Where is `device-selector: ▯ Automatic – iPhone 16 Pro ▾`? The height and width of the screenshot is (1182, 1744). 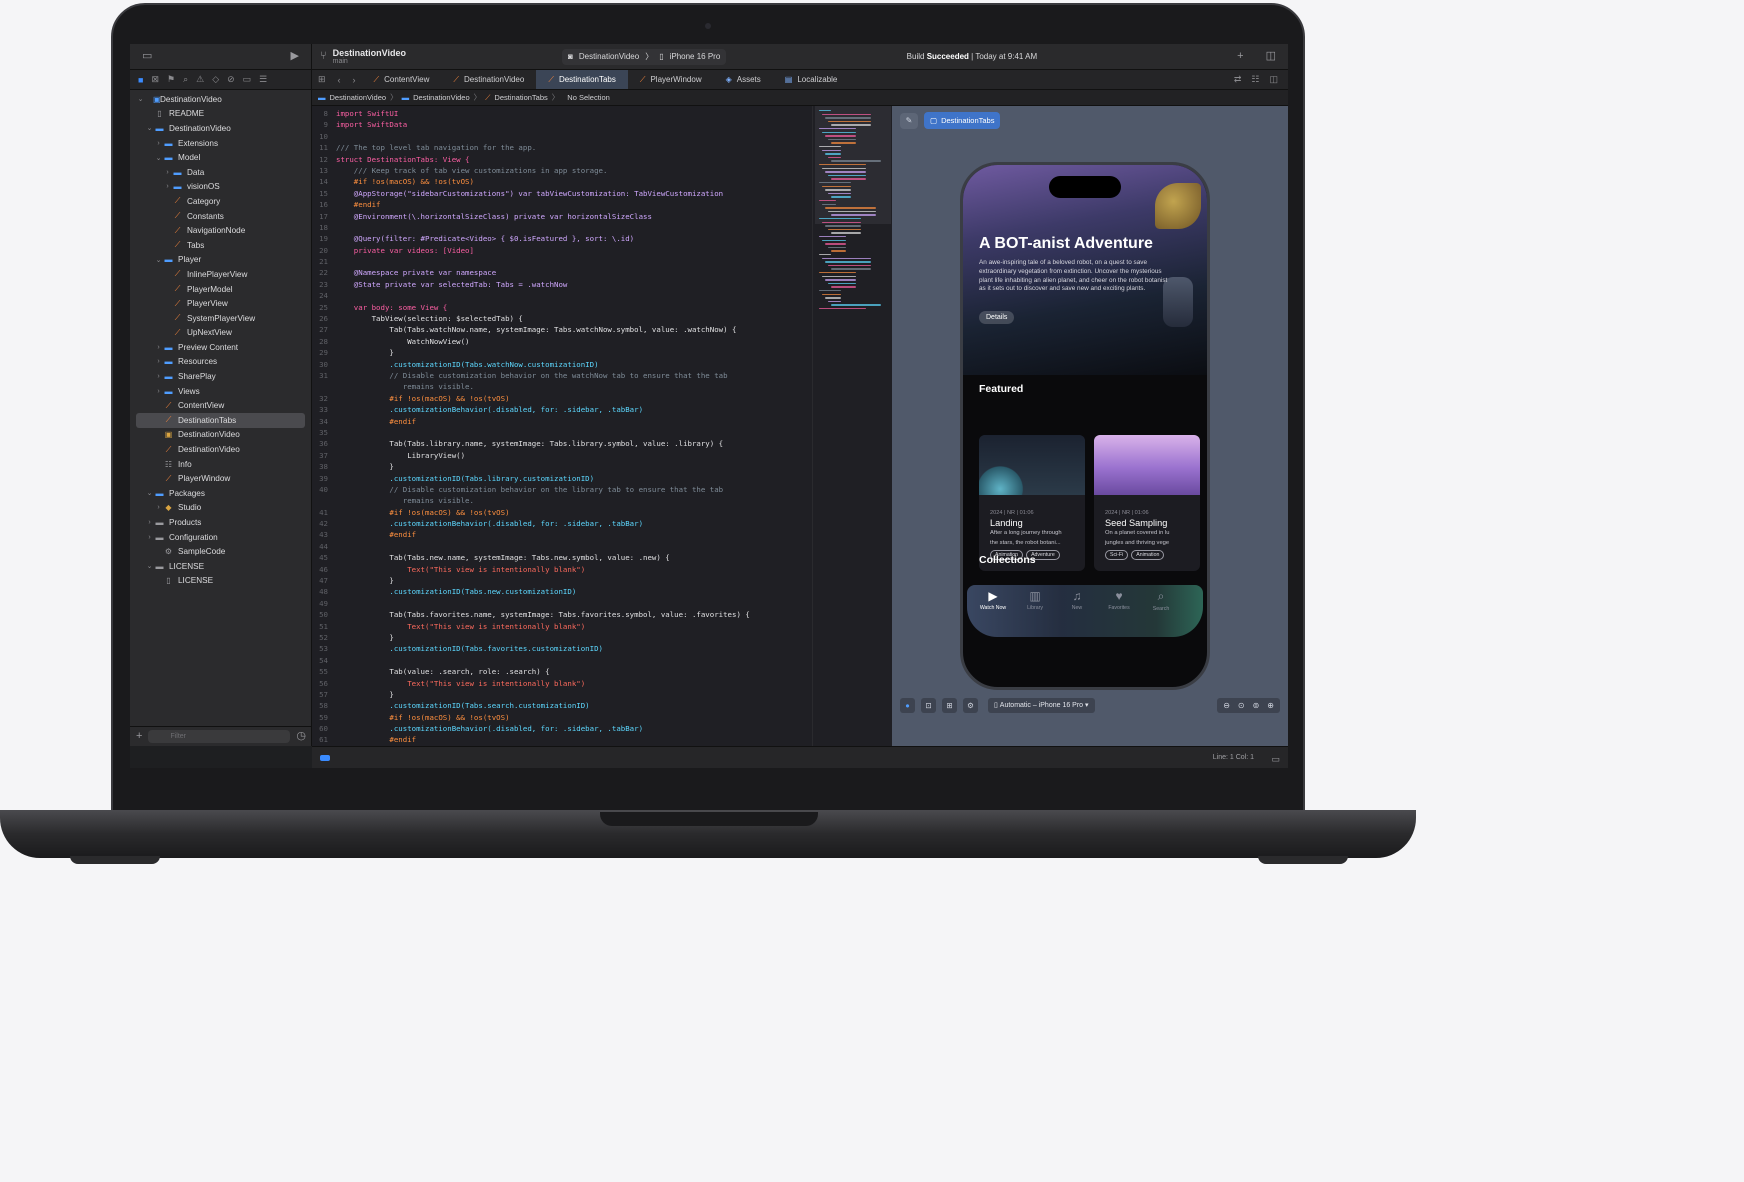 device-selector: ▯ Automatic – iPhone 16 Pro ▾ is located at coordinates (1041, 705).